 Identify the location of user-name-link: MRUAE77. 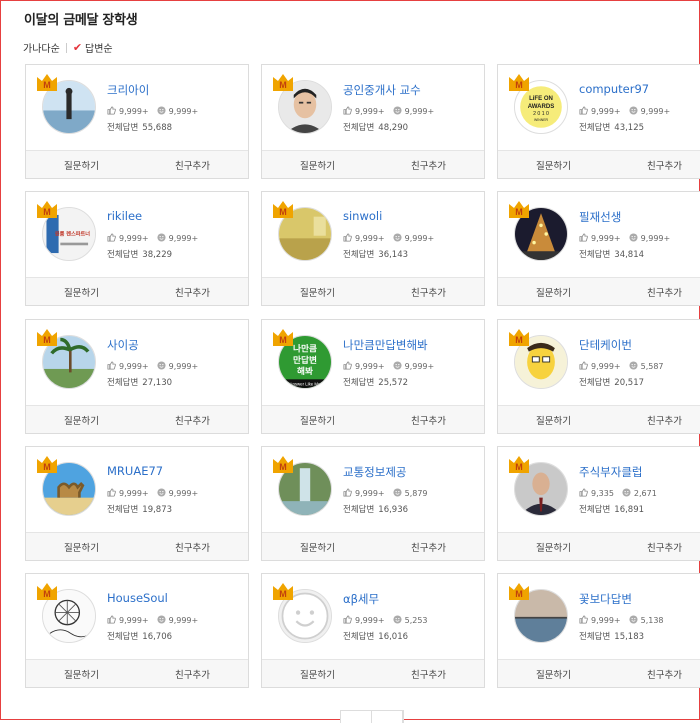
(135, 471).